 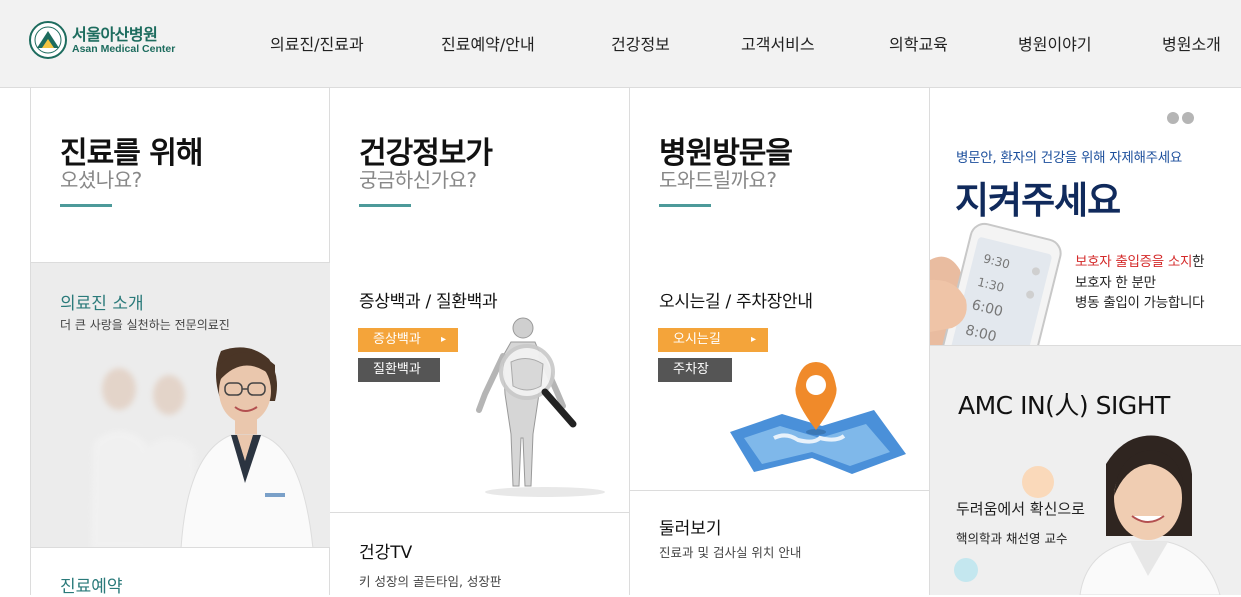 What do you see at coordinates (397, 339) in the screenshot?
I see `symptom-encyclopedia-label: 증상백과` at bounding box center [397, 339].